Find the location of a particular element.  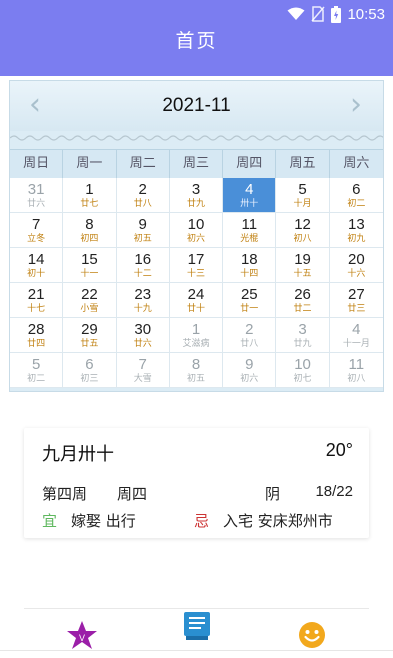

day-cell: 11 光棍 is located at coordinates (250, 230).